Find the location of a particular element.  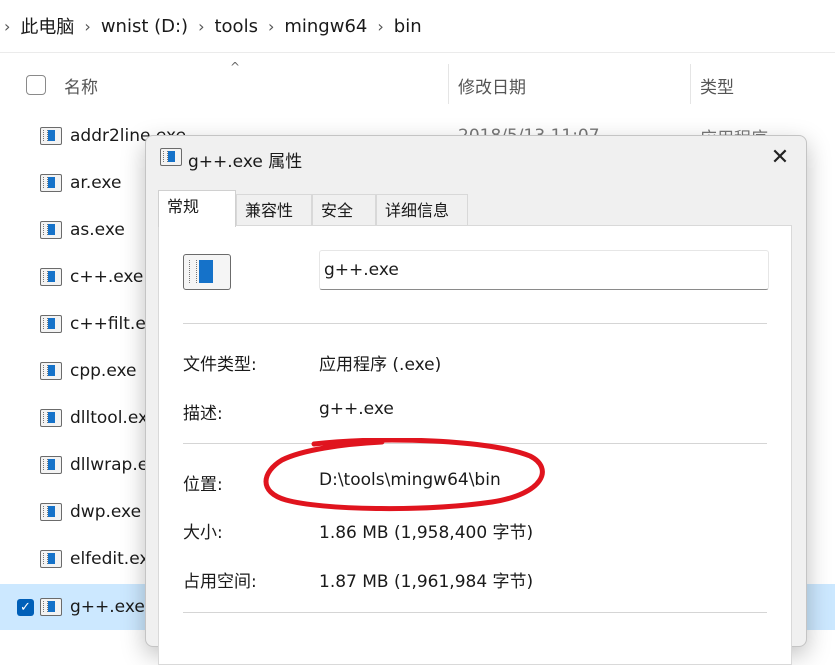

dialog-title: g++.exe 属性 is located at coordinates (245, 162).